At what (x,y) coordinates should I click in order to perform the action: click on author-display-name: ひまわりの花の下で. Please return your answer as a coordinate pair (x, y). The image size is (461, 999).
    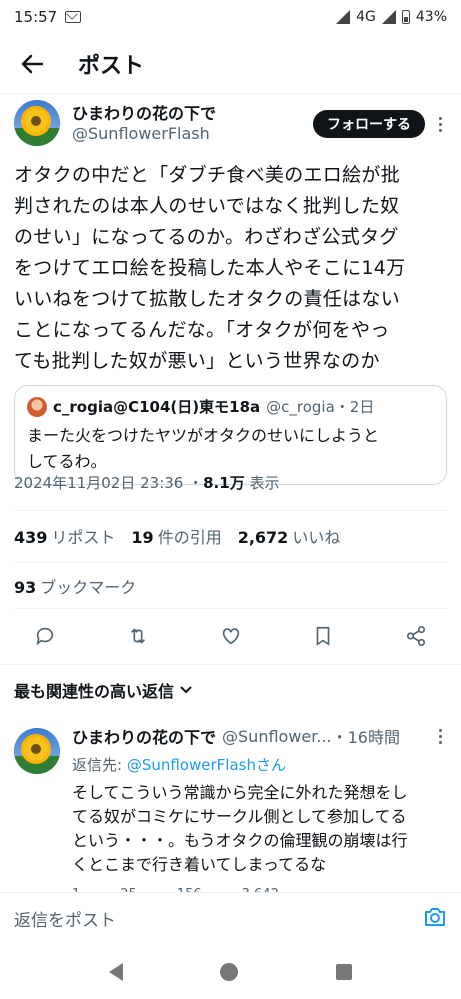
    Looking at the image, I should click on (144, 114).